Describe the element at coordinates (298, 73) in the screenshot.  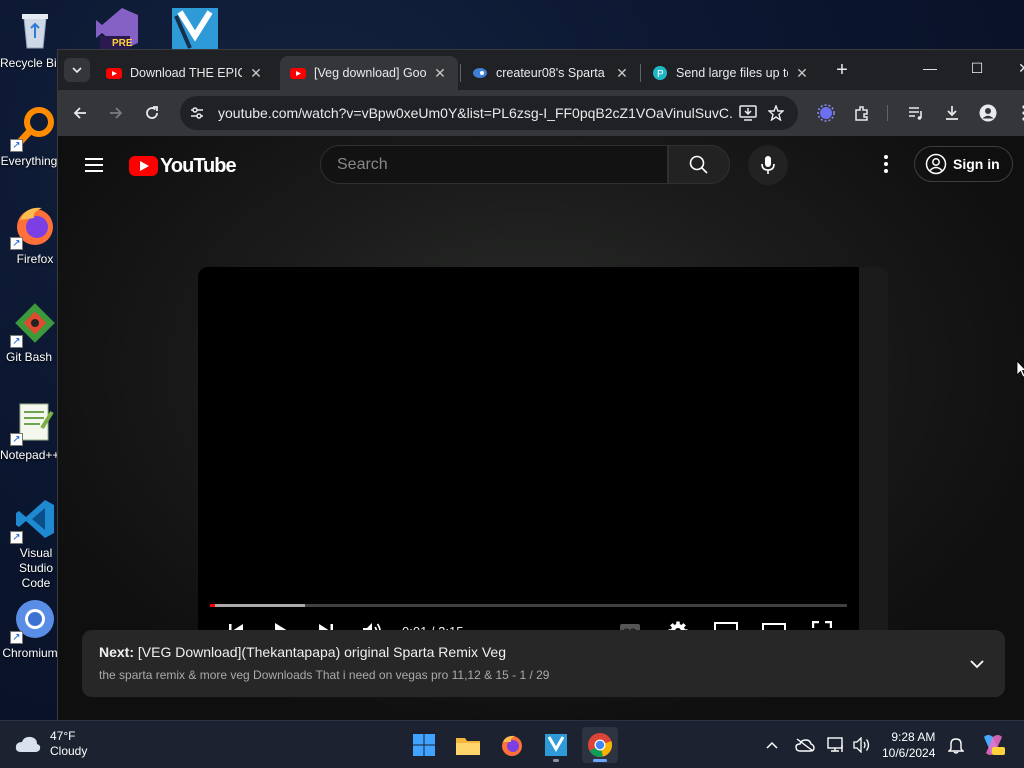
I see `youtube-icon` at that location.